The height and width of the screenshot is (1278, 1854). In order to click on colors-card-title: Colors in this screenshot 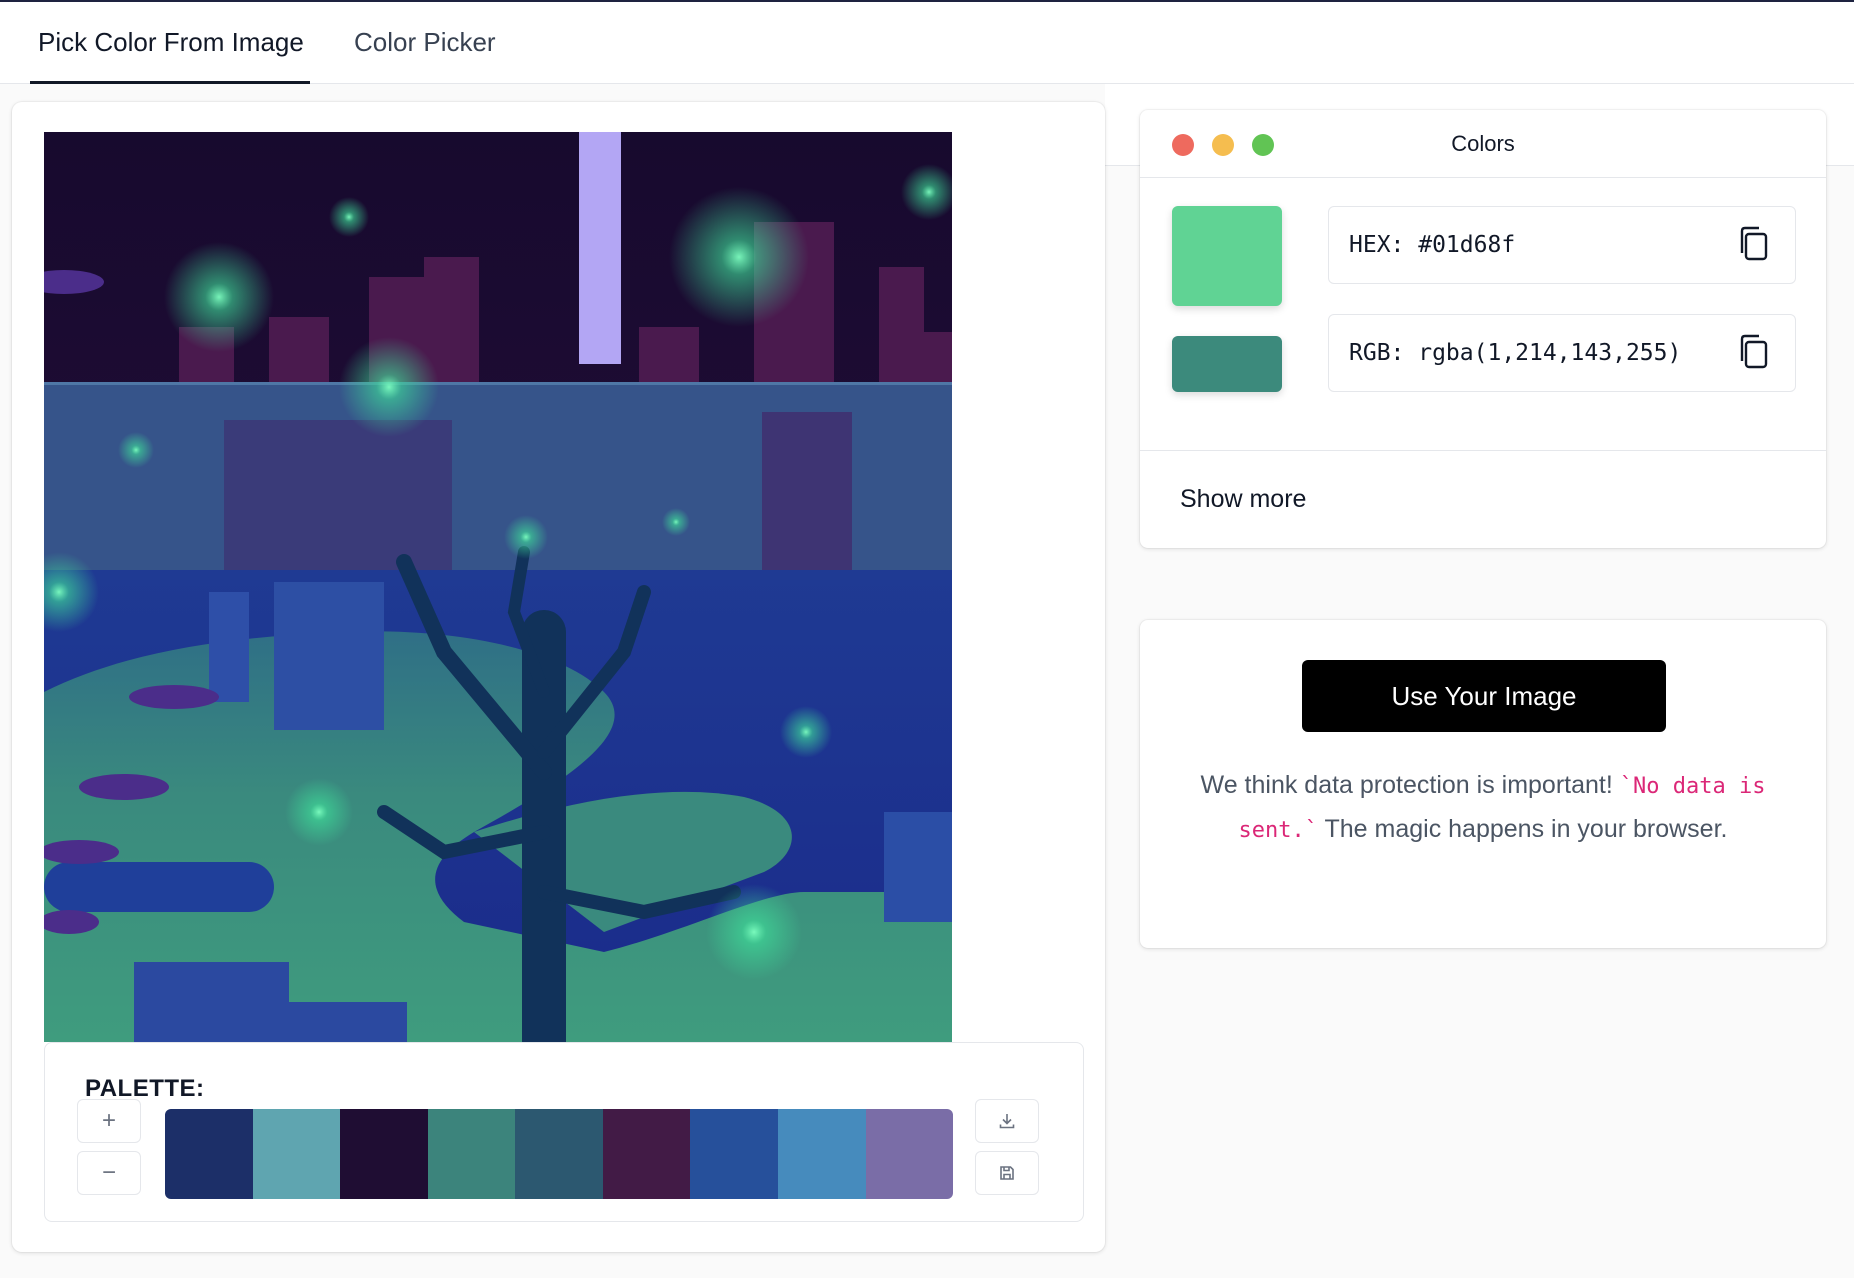, I will do `click(1483, 143)`.